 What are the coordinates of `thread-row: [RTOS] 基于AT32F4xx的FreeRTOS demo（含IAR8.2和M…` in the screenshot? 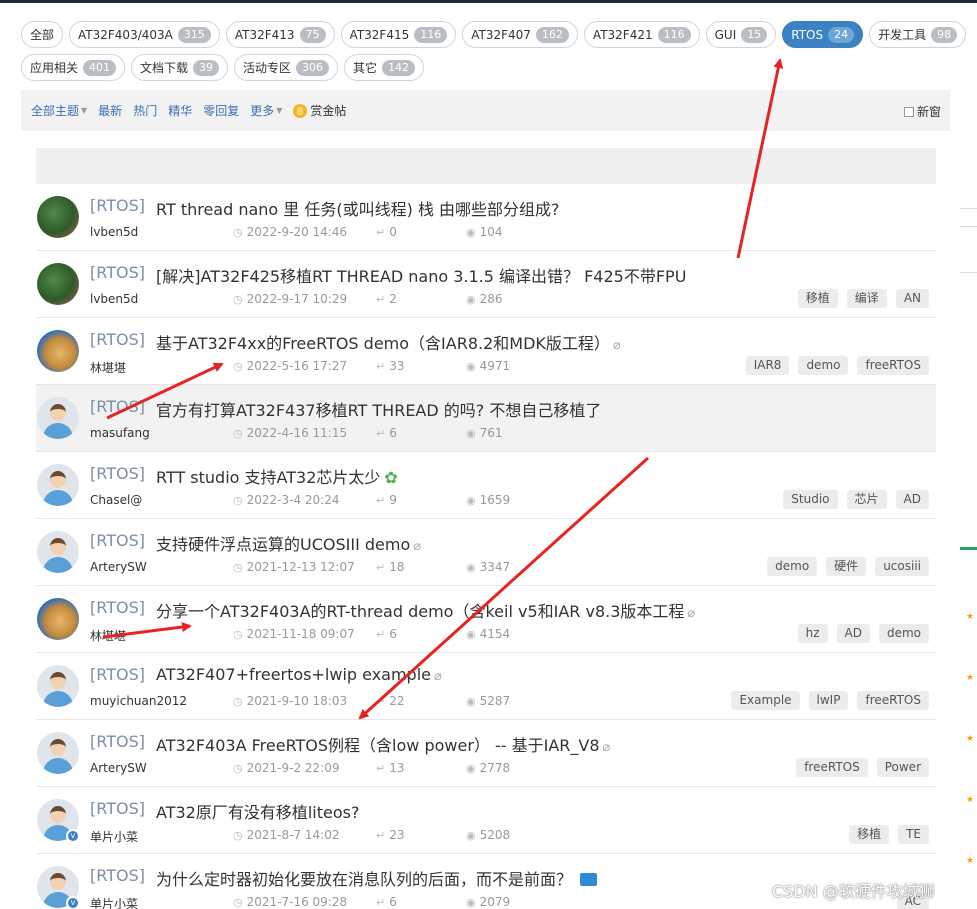 It's located at (486, 351).